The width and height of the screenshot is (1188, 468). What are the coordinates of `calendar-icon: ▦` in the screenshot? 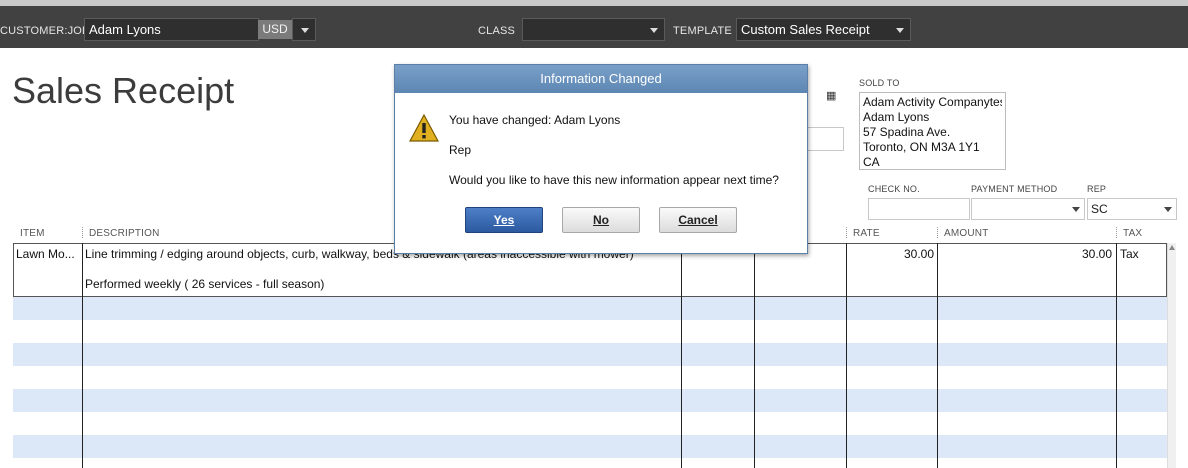 It's located at (831, 95).